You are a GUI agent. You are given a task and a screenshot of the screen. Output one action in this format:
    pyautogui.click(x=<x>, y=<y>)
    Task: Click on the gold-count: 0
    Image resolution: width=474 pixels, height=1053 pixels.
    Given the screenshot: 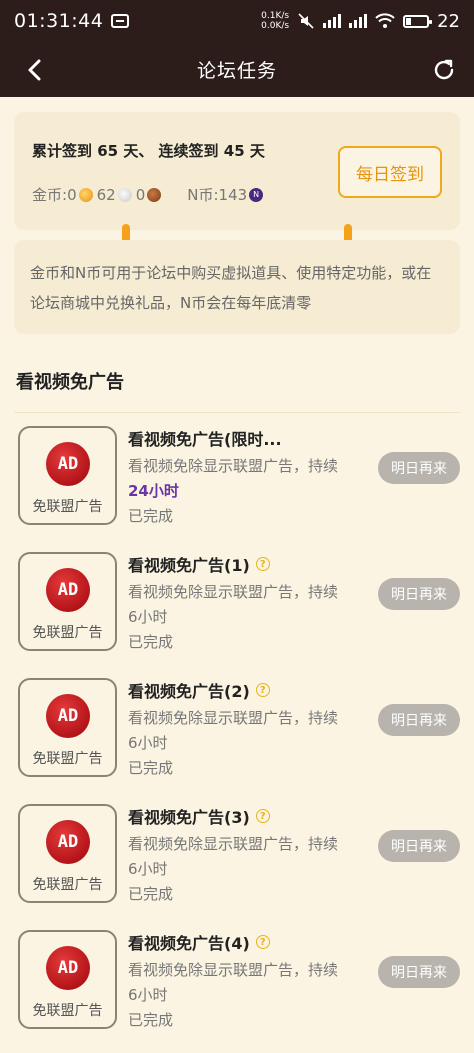 What is the action you would take?
    pyautogui.click(x=72, y=194)
    